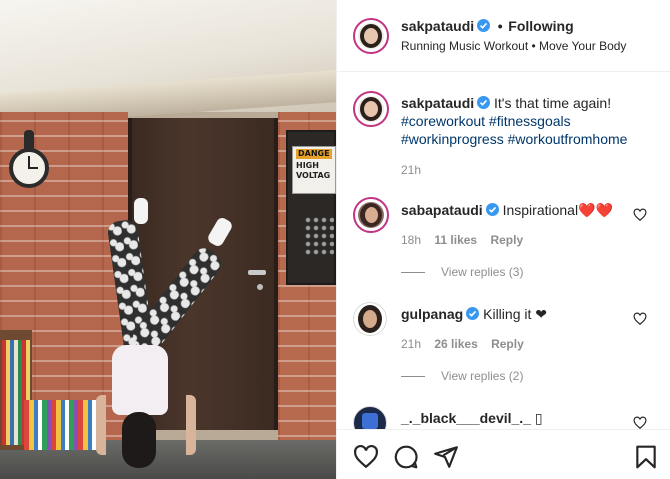 The image size is (670, 479). I want to click on view-replies-button: View replies (3), so click(462, 272).